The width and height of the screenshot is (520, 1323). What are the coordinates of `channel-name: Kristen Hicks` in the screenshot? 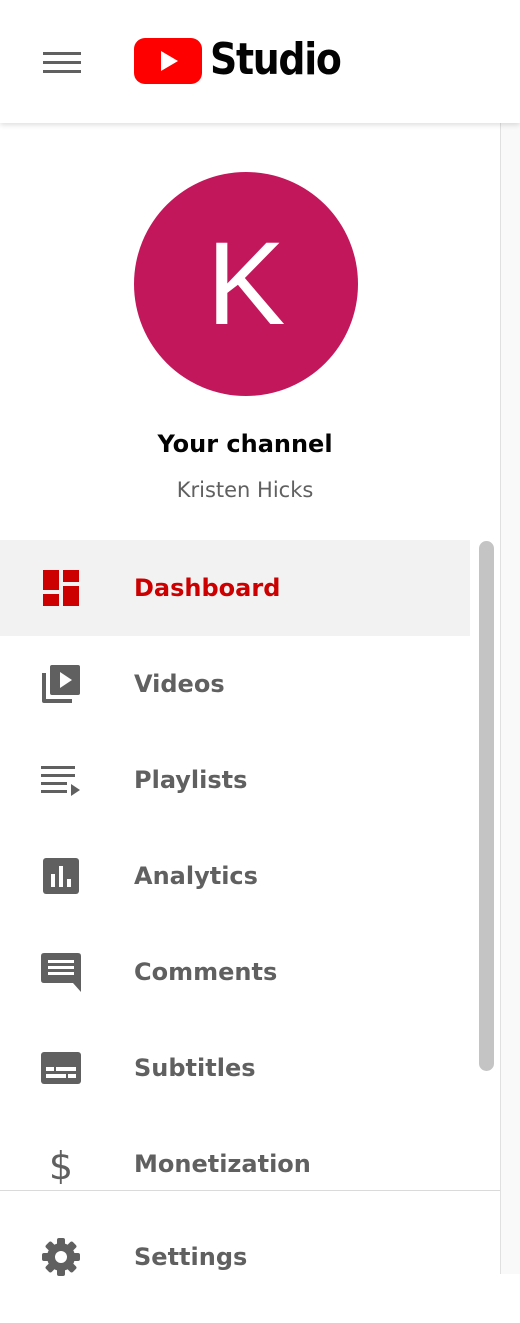 It's located at (245, 490).